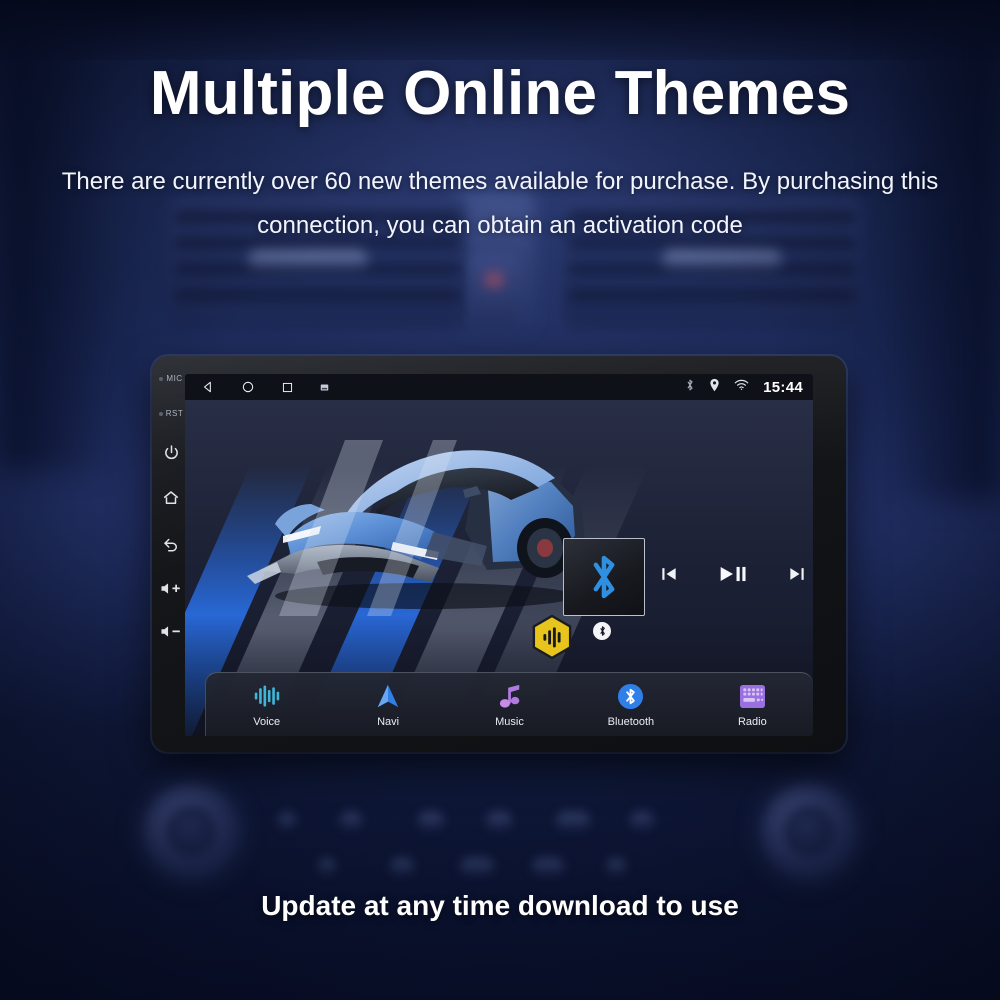 Image resolution: width=1000 pixels, height=1000 pixels. I want to click on dock-item-voice: Voice, so click(266, 704).